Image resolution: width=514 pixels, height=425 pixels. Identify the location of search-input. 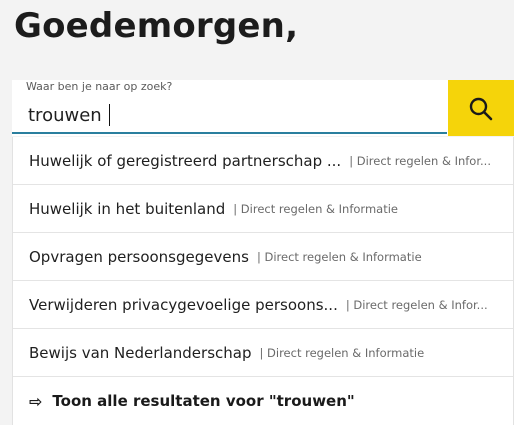
(229, 116).